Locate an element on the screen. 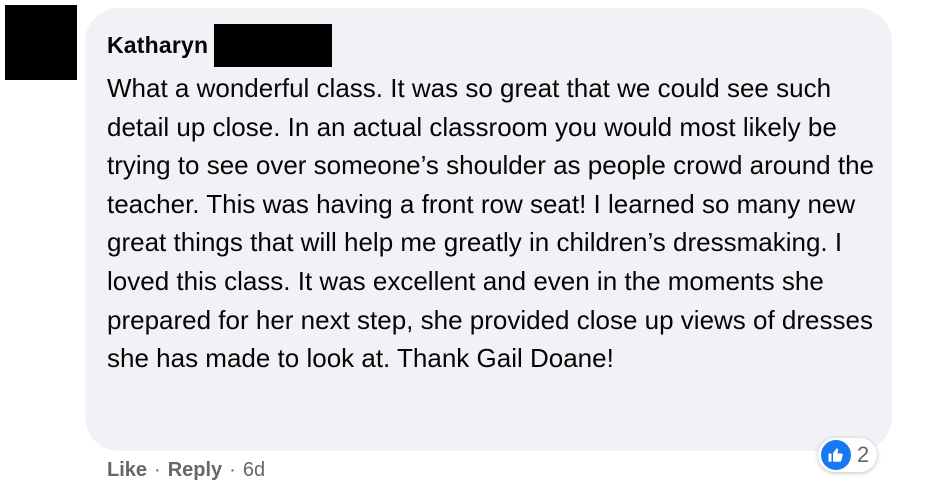 The image size is (926, 492). like-button: Like is located at coordinates (127, 470).